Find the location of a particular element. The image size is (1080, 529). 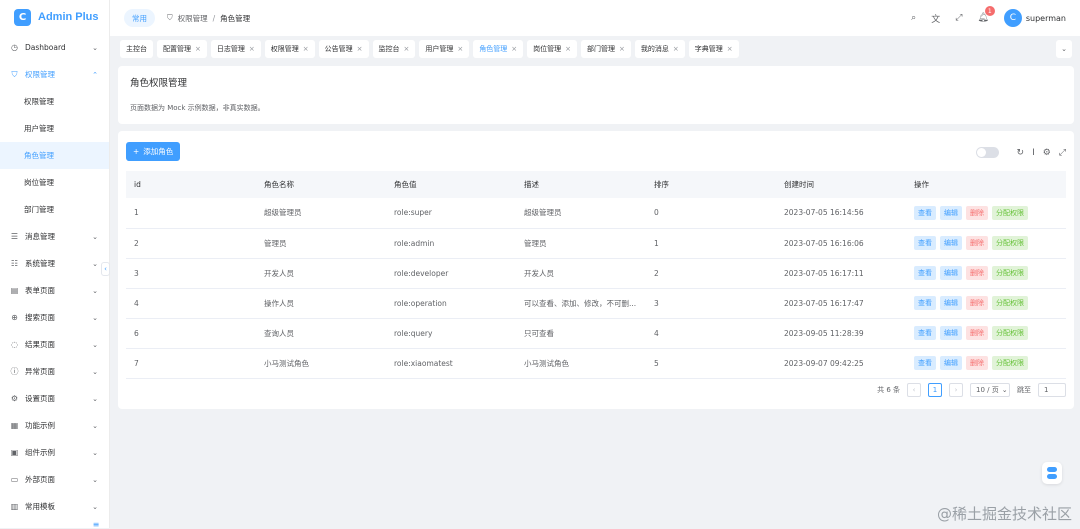

sidebar-item-exceptions: ⓘ异常页面⌄ is located at coordinates (54, 371).